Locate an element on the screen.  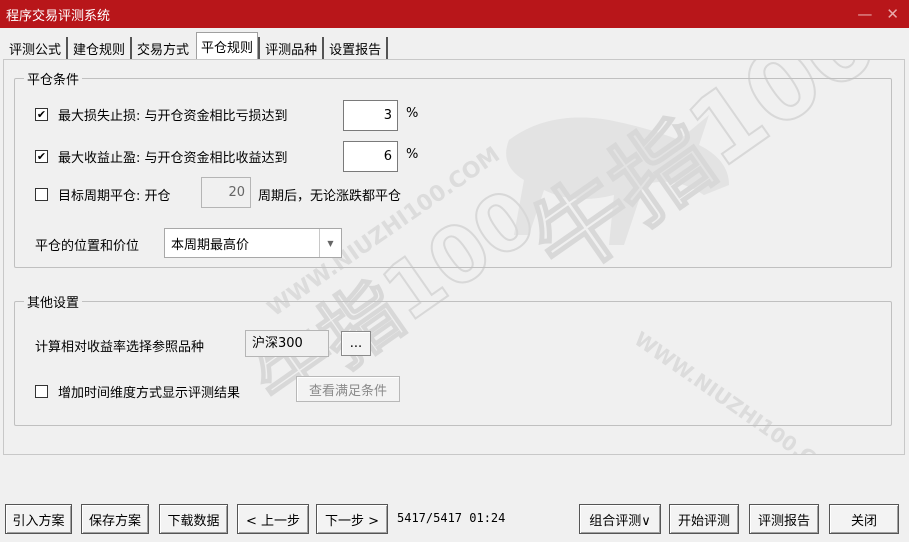
time-dimension-row: 增加时间维度方式显示评测结果 is located at coordinates (137, 391).